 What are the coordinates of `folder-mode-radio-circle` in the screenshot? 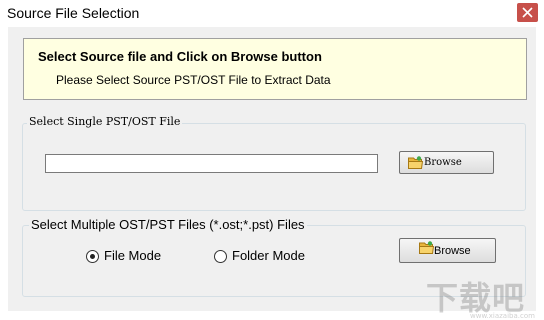 It's located at (220, 256).